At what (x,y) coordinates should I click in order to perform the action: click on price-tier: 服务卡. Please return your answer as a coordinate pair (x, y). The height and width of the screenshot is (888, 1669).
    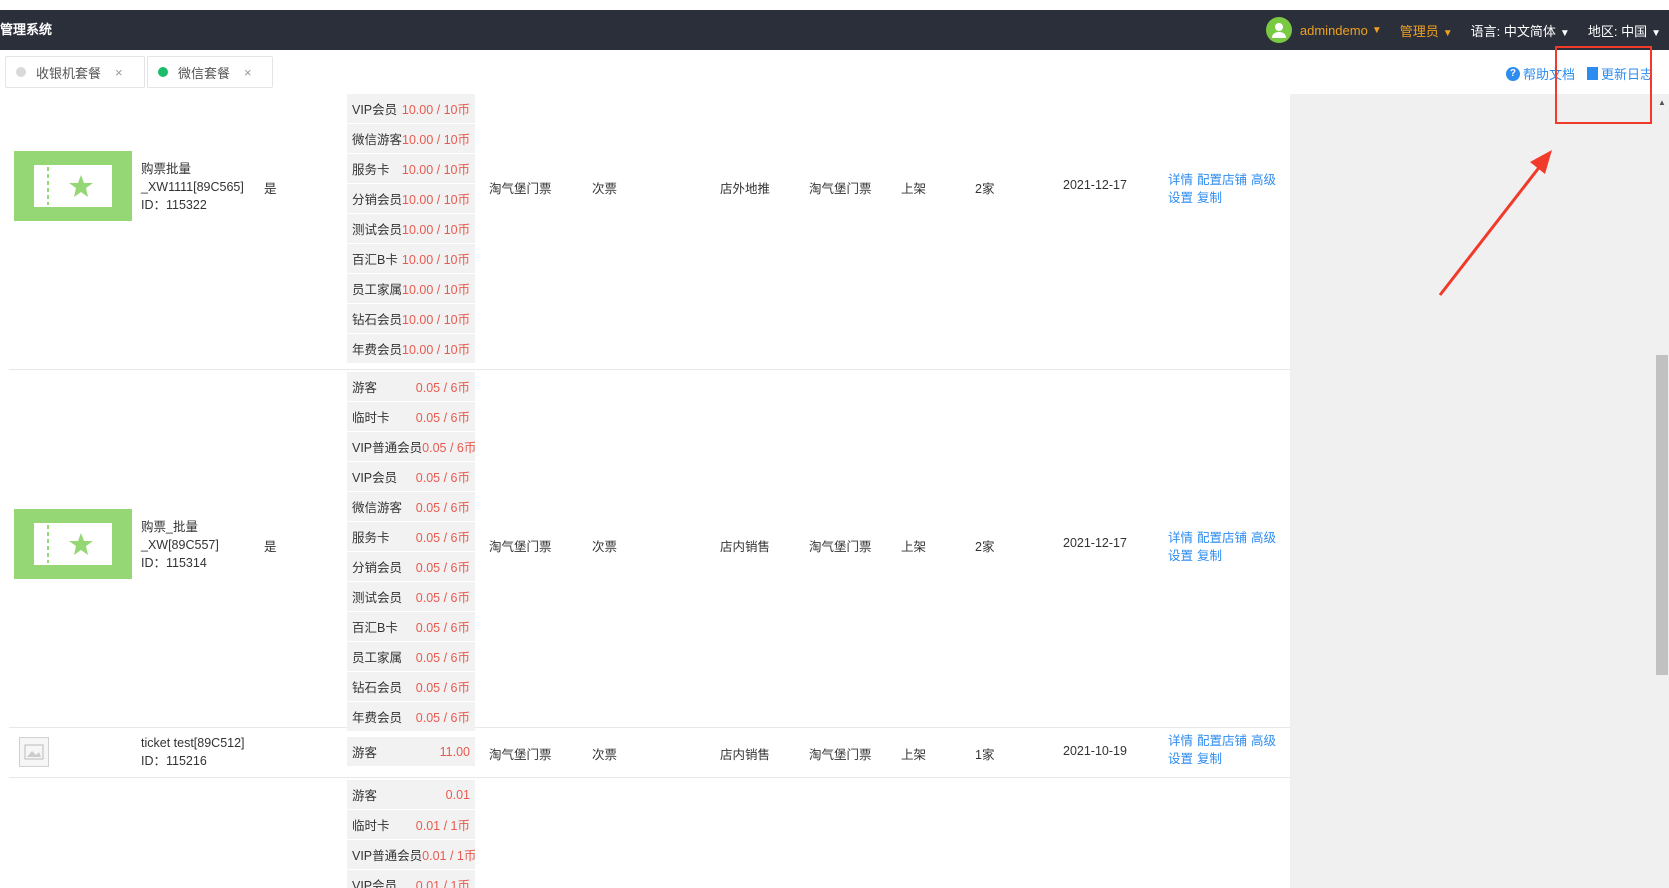
    Looking at the image, I should click on (371, 170).